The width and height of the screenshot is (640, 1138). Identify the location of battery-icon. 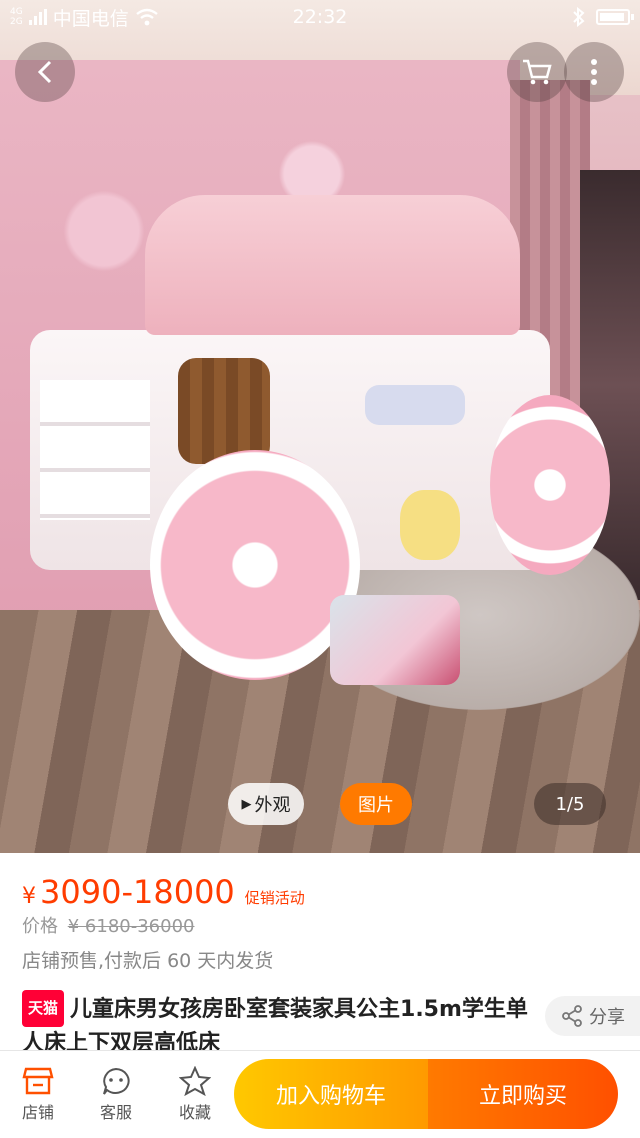
(615, 17).